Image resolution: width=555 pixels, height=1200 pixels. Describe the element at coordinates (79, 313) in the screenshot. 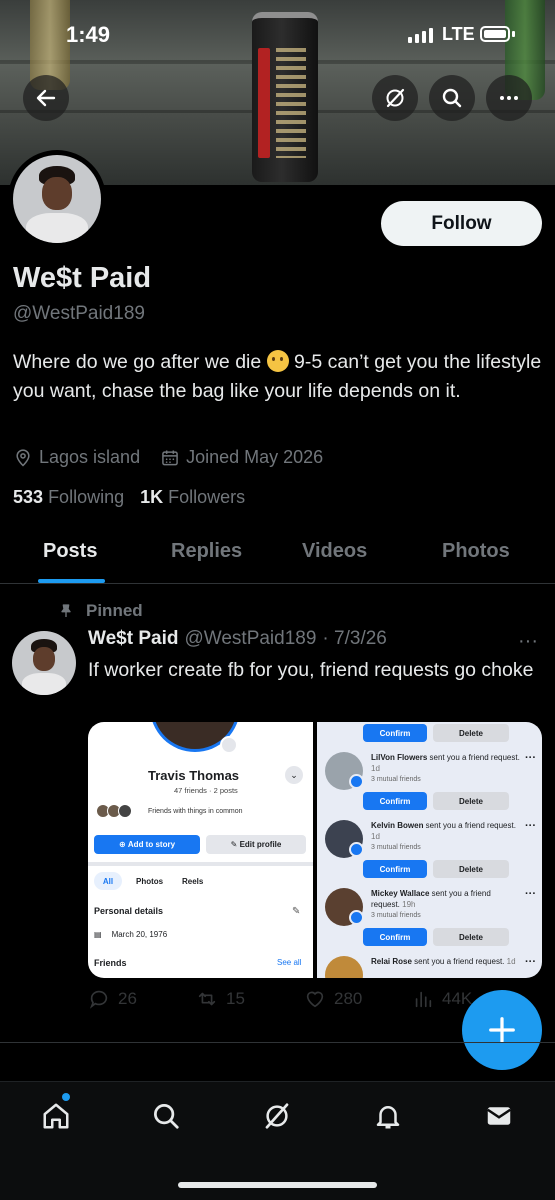

I see `profile-handle: @WestPaid189` at that location.